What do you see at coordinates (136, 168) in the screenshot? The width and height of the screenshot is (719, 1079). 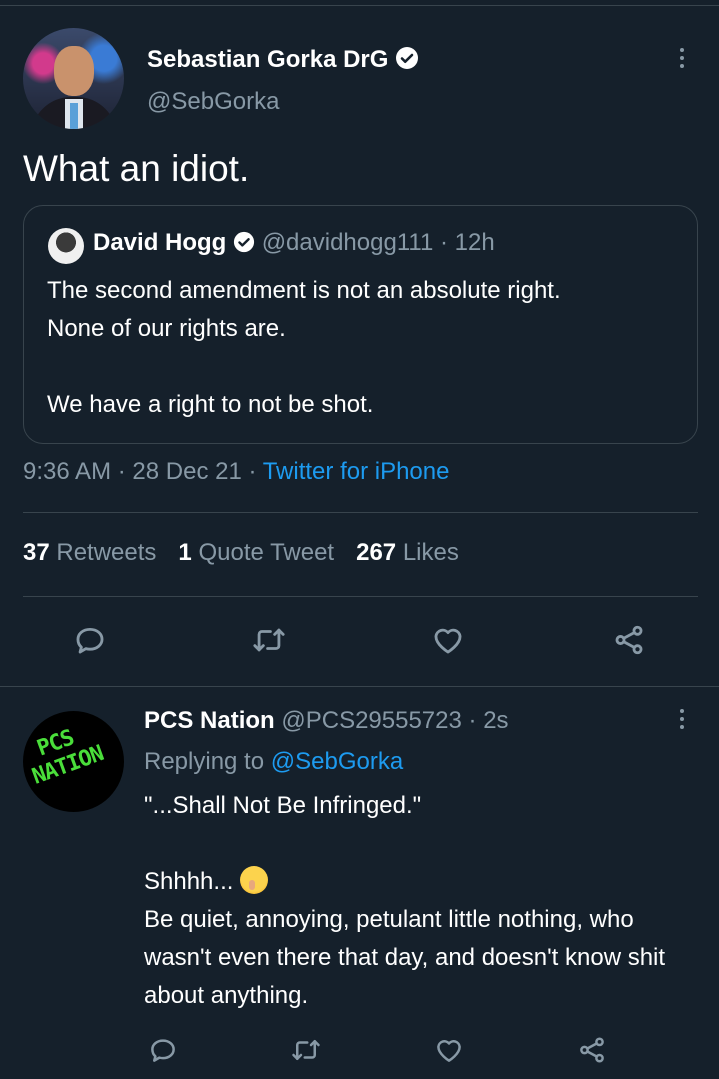 I see `tweet-text: What an idiot.` at bounding box center [136, 168].